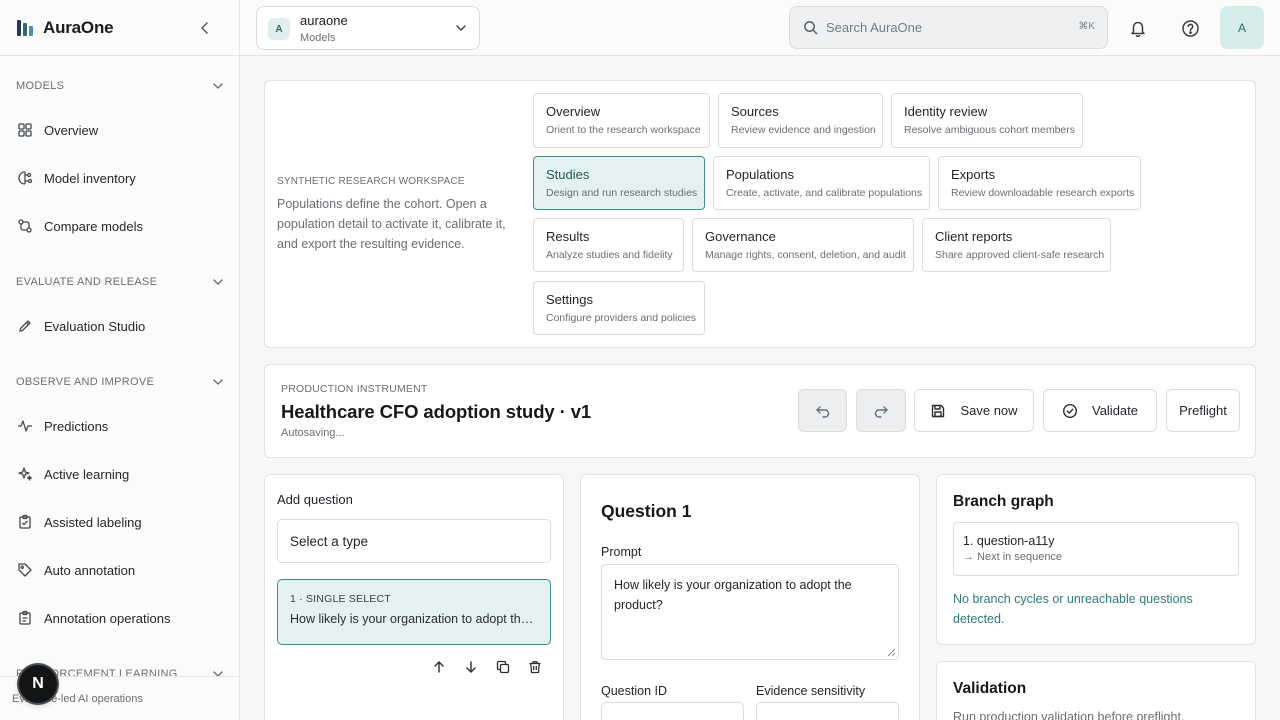 Image resolution: width=1280 pixels, height=720 pixels. I want to click on pencil-icon, so click(25, 326).